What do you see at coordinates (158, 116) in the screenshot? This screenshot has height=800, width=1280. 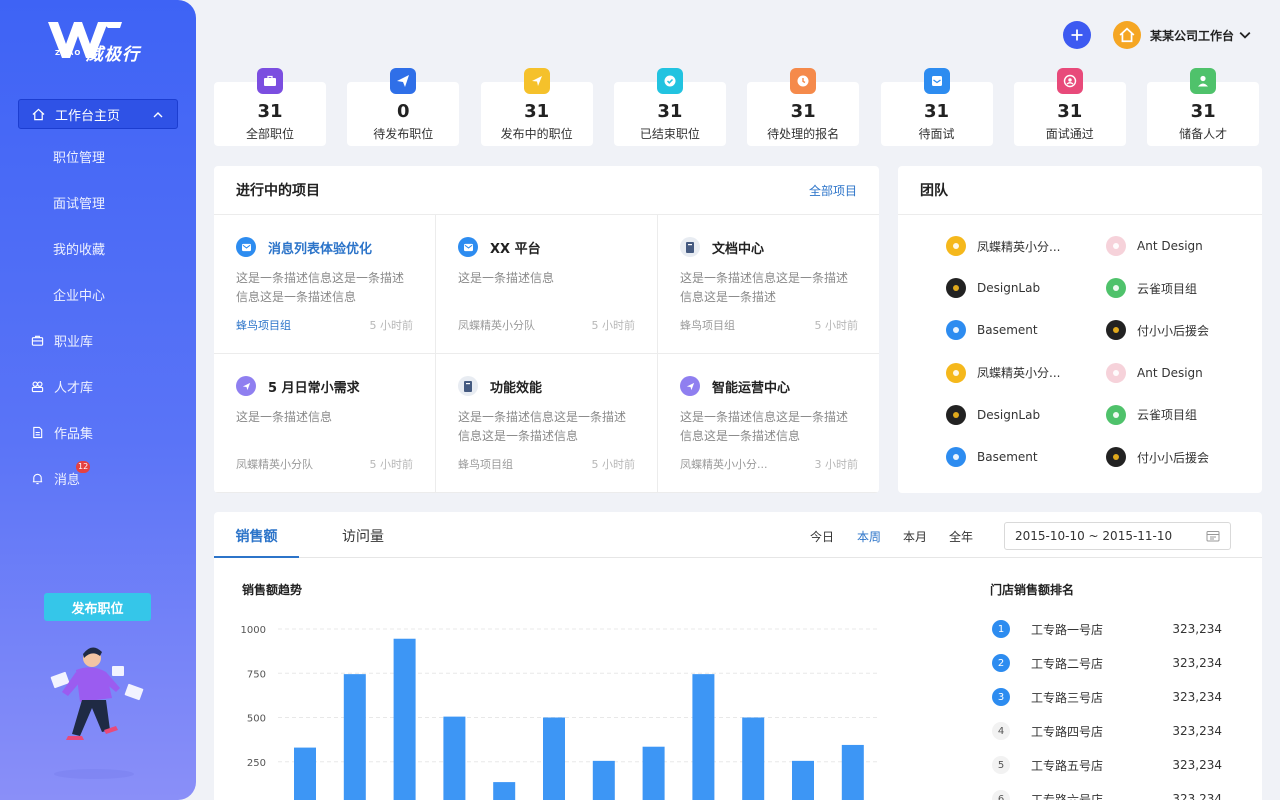 I see `chevron-up-icon` at bounding box center [158, 116].